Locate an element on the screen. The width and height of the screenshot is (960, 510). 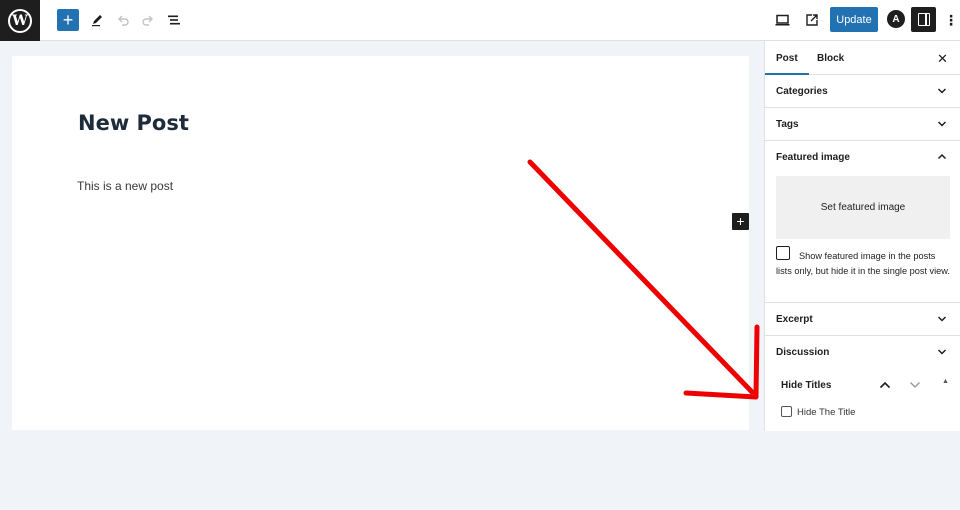
undo-button is located at coordinates (123, 20).